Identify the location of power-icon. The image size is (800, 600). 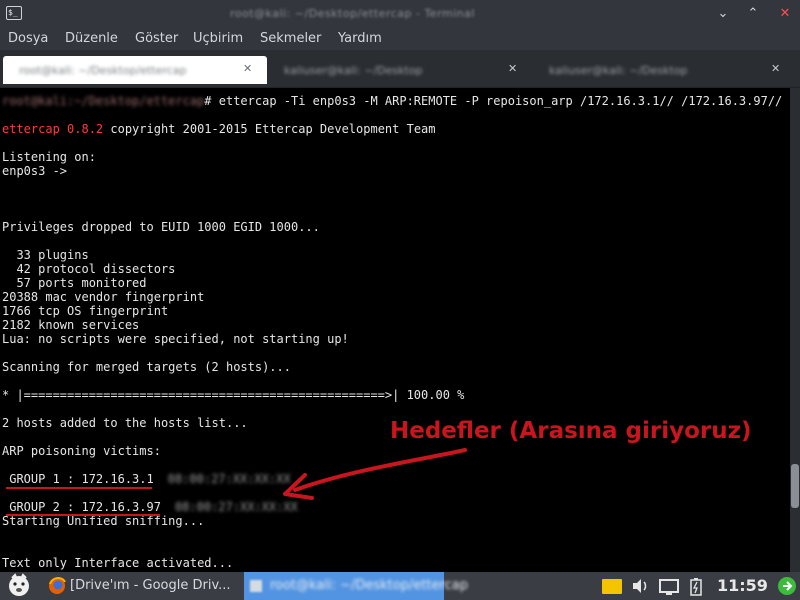
(787, 586).